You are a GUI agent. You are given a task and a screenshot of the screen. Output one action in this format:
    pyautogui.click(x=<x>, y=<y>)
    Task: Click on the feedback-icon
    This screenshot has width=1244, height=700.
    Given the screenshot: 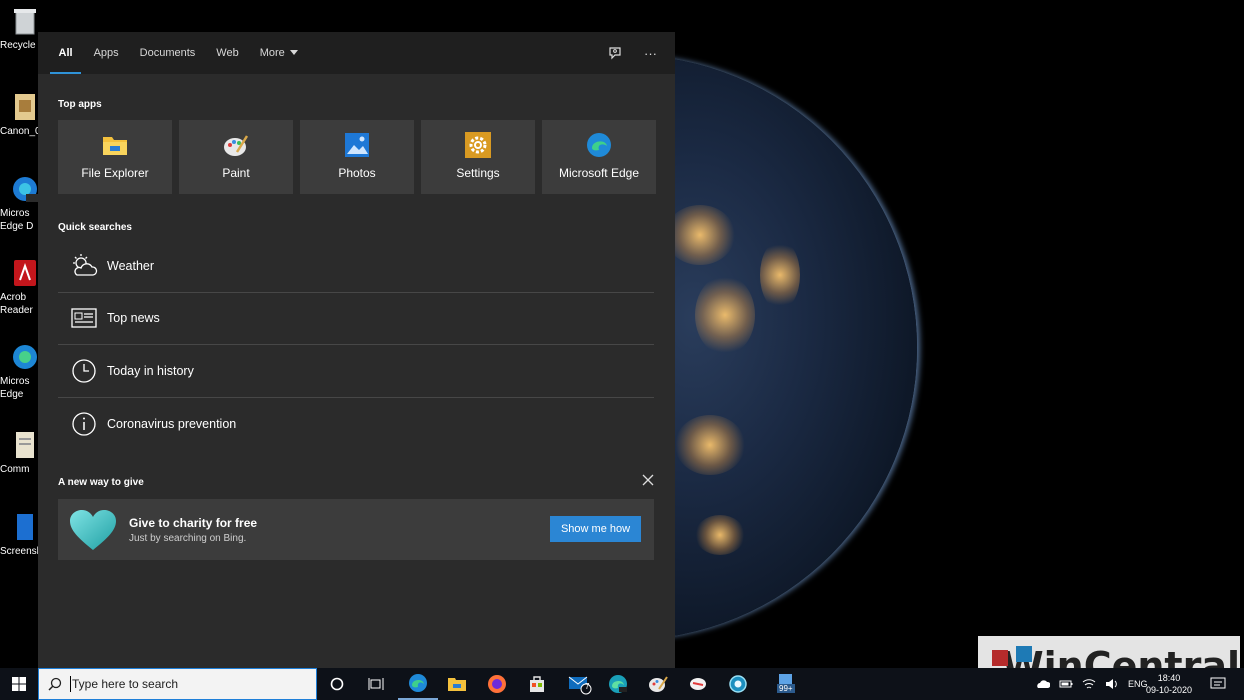 What is the action you would take?
    pyautogui.click(x=615, y=53)
    